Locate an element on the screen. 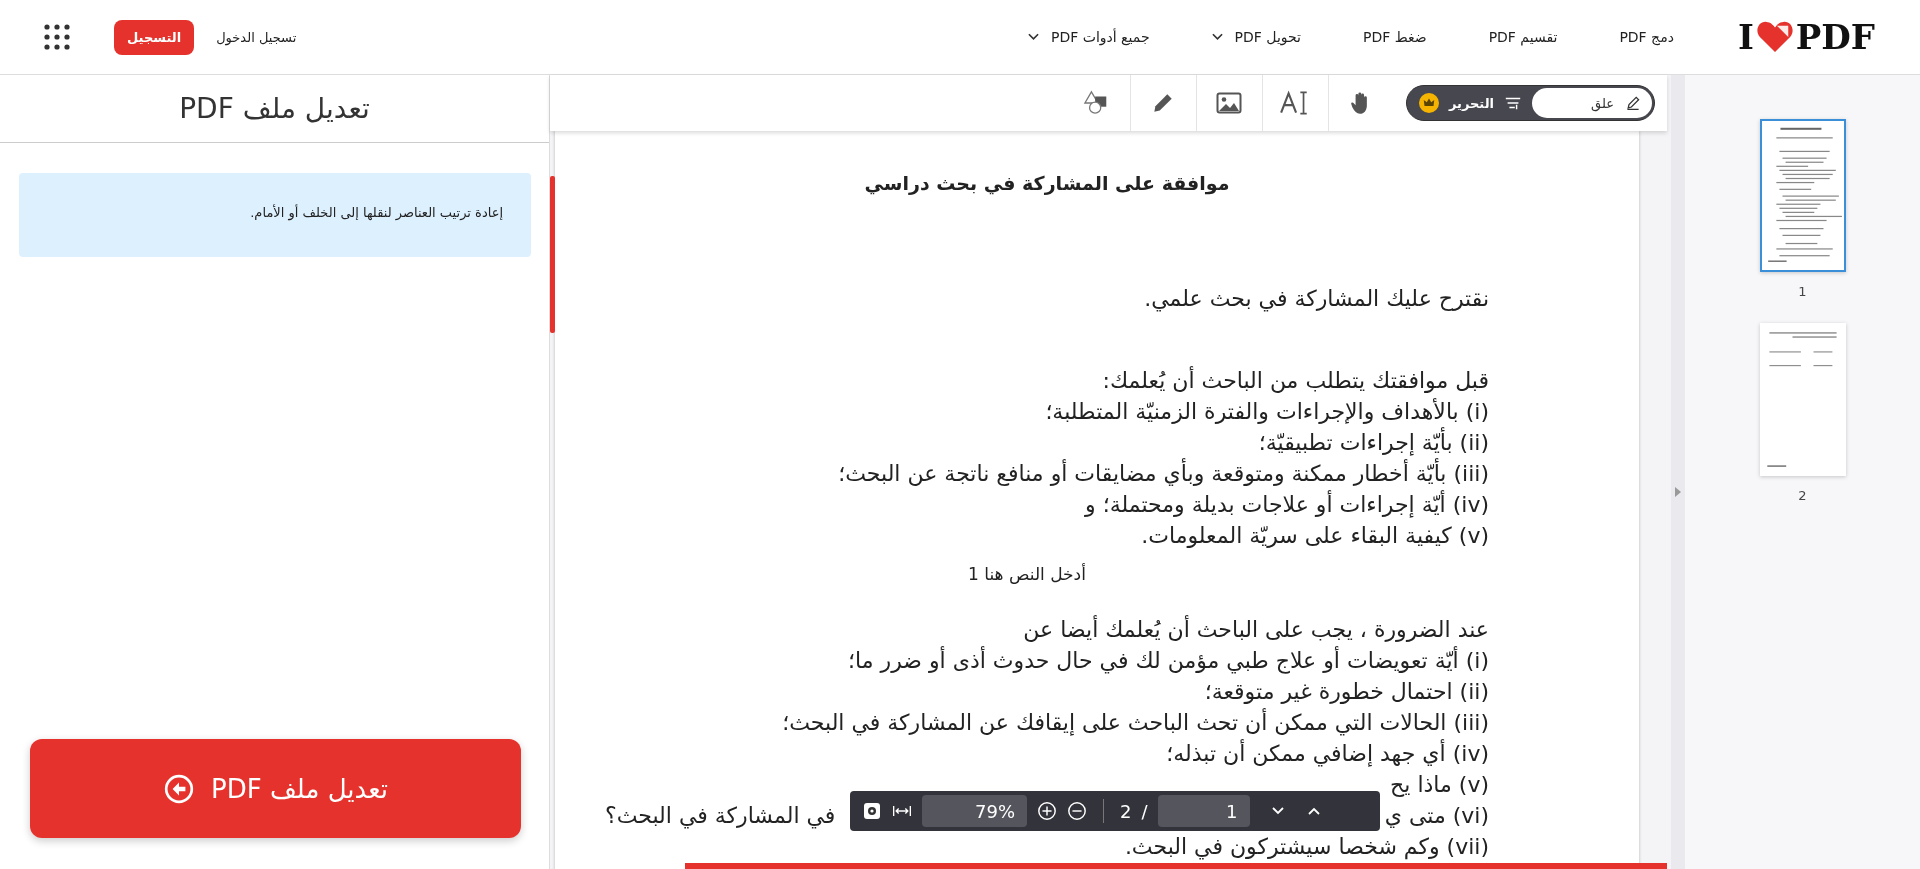 The height and width of the screenshot is (869, 1920). edit-mode-tab: التحرير is located at coordinates (1470, 103).